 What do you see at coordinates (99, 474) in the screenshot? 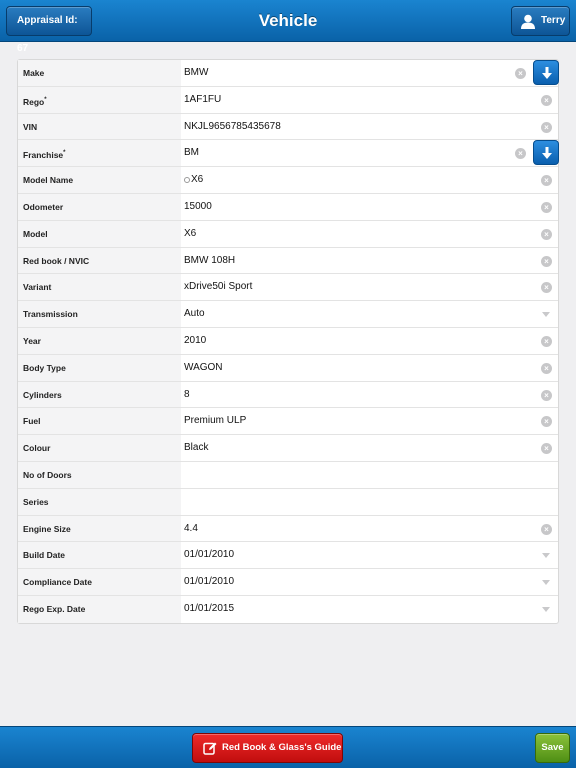
I see `field-label: No of Doors` at bounding box center [99, 474].